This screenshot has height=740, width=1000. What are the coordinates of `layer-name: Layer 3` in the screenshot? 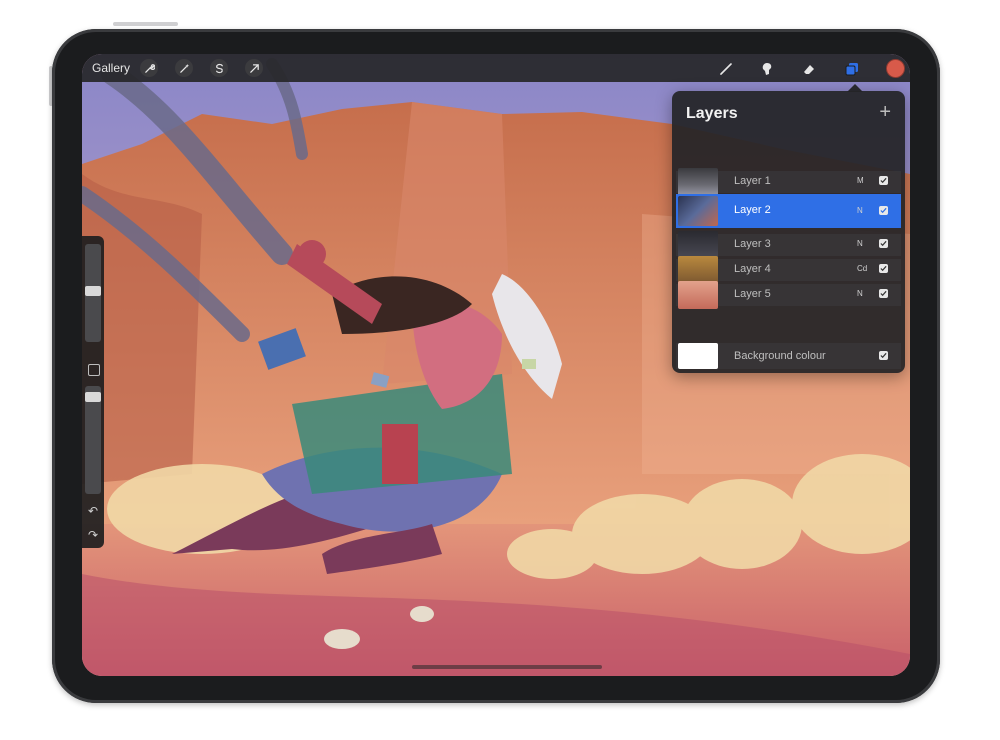 It's located at (752, 244).